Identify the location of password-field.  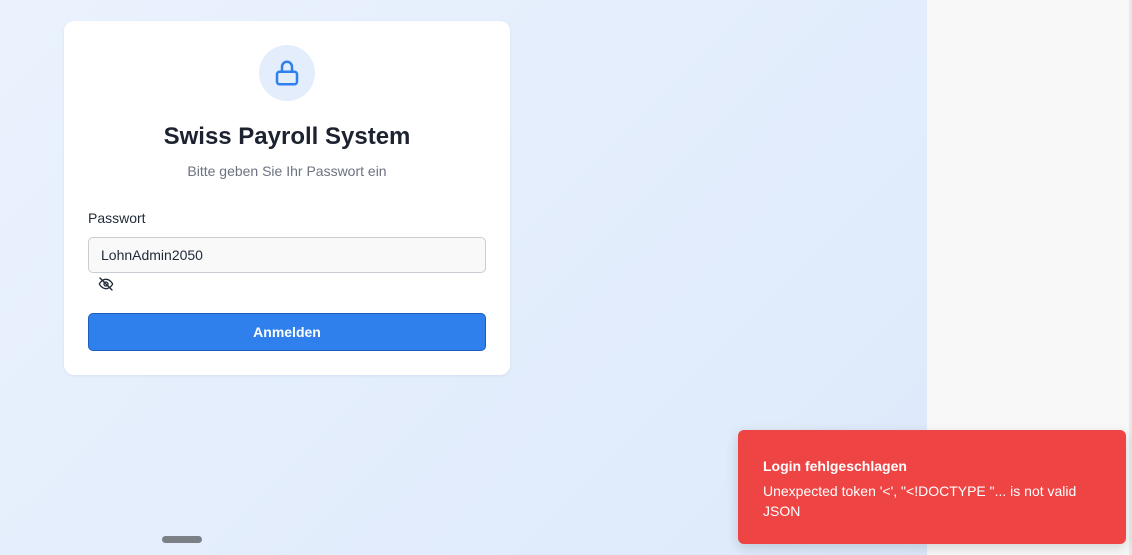
(287, 255).